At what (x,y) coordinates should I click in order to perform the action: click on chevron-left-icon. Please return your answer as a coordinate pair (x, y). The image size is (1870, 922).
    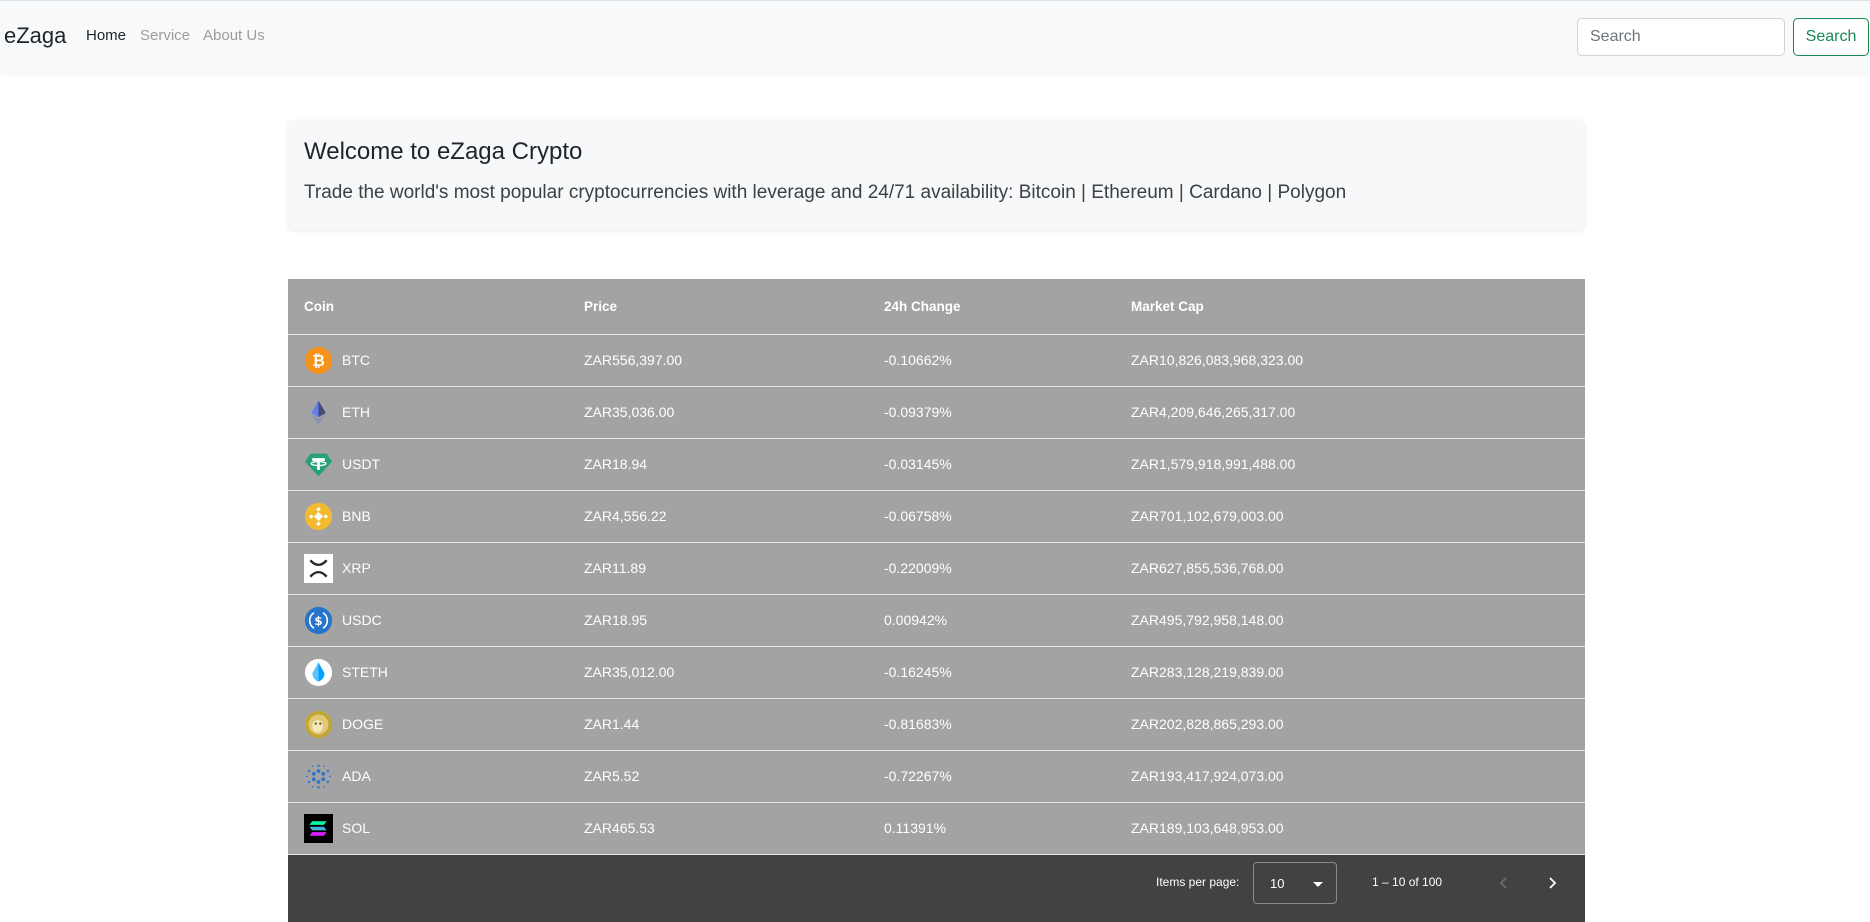
    Looking at the image, I should click on (1503, 883).